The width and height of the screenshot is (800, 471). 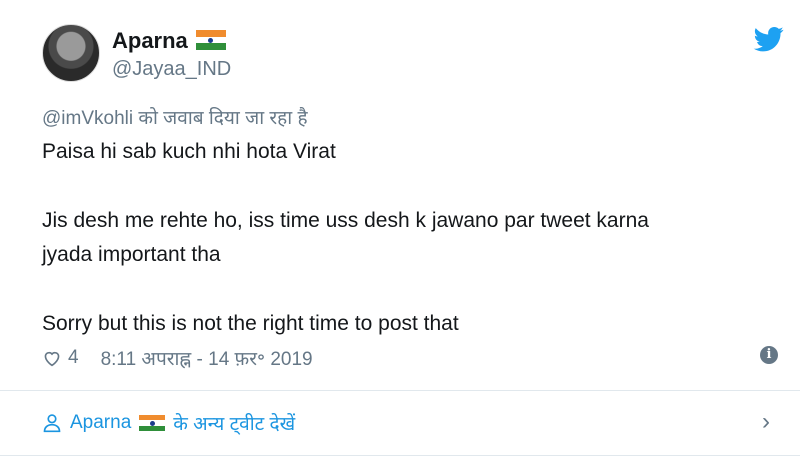 What do you see at coordinates (766, 422) in the screenshot?
I see `chevron-right-icon: ›` at bounding box center [766, 422].